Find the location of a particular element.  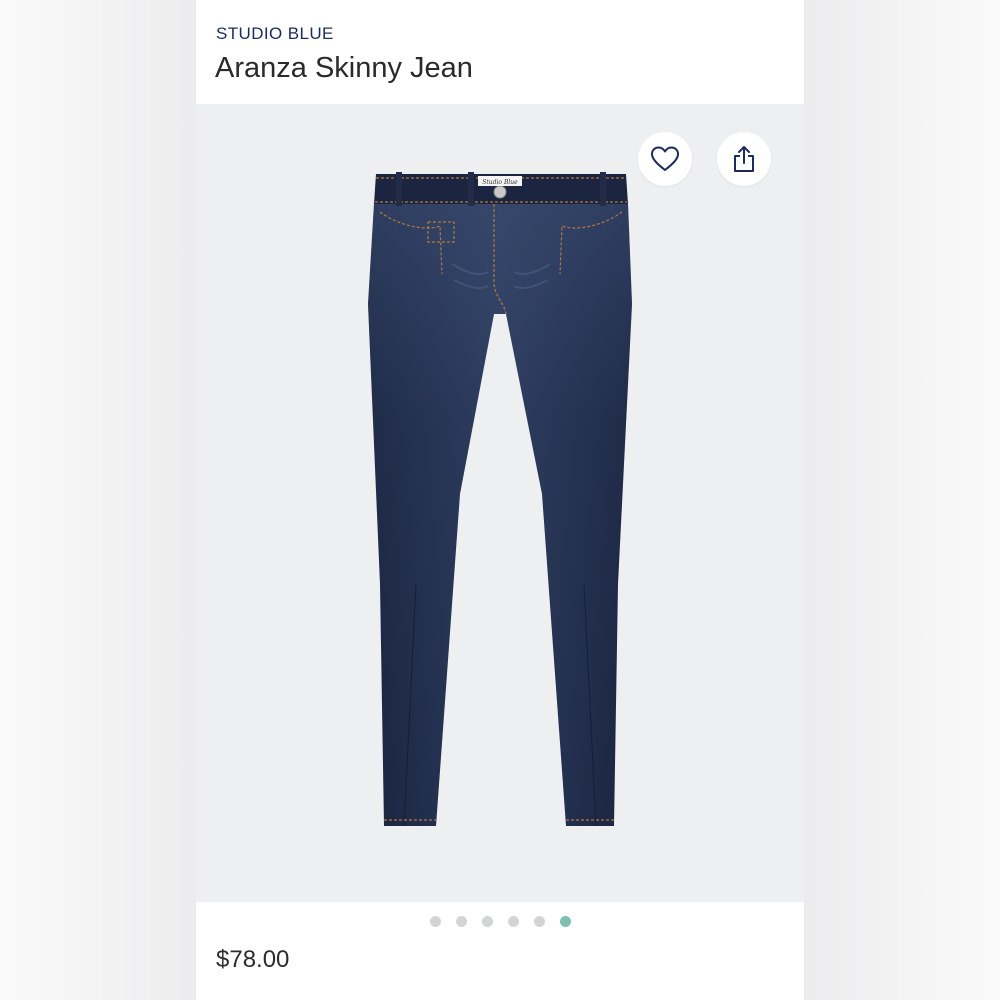

brand-name: STUDIO BLUE is located at coordinates (275, 34).